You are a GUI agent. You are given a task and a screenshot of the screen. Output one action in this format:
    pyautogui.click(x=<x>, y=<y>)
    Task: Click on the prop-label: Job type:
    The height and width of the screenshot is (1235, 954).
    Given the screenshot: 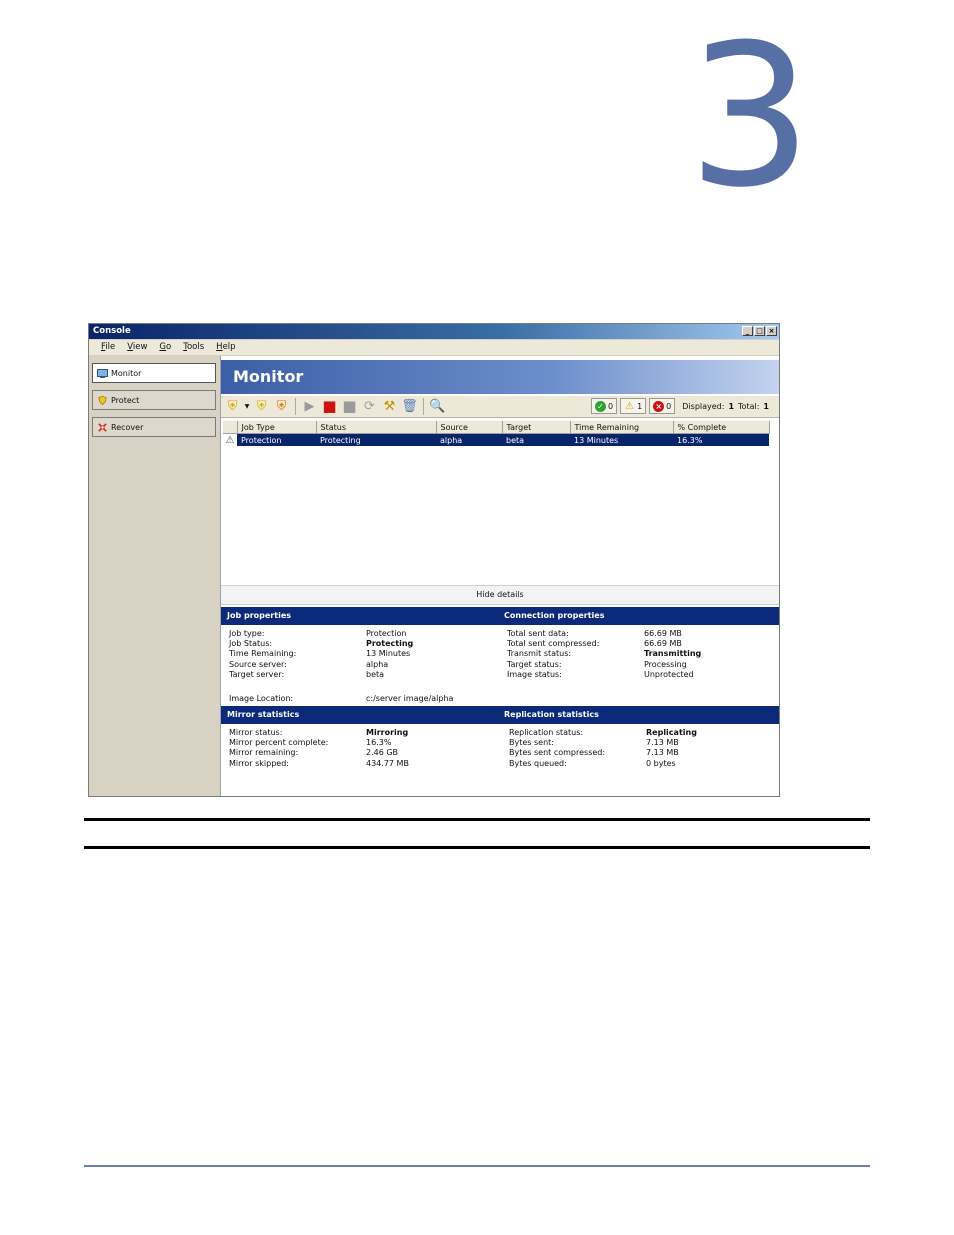 What is the action you would take?
    pyautogui.click(x=247, y=633)
    